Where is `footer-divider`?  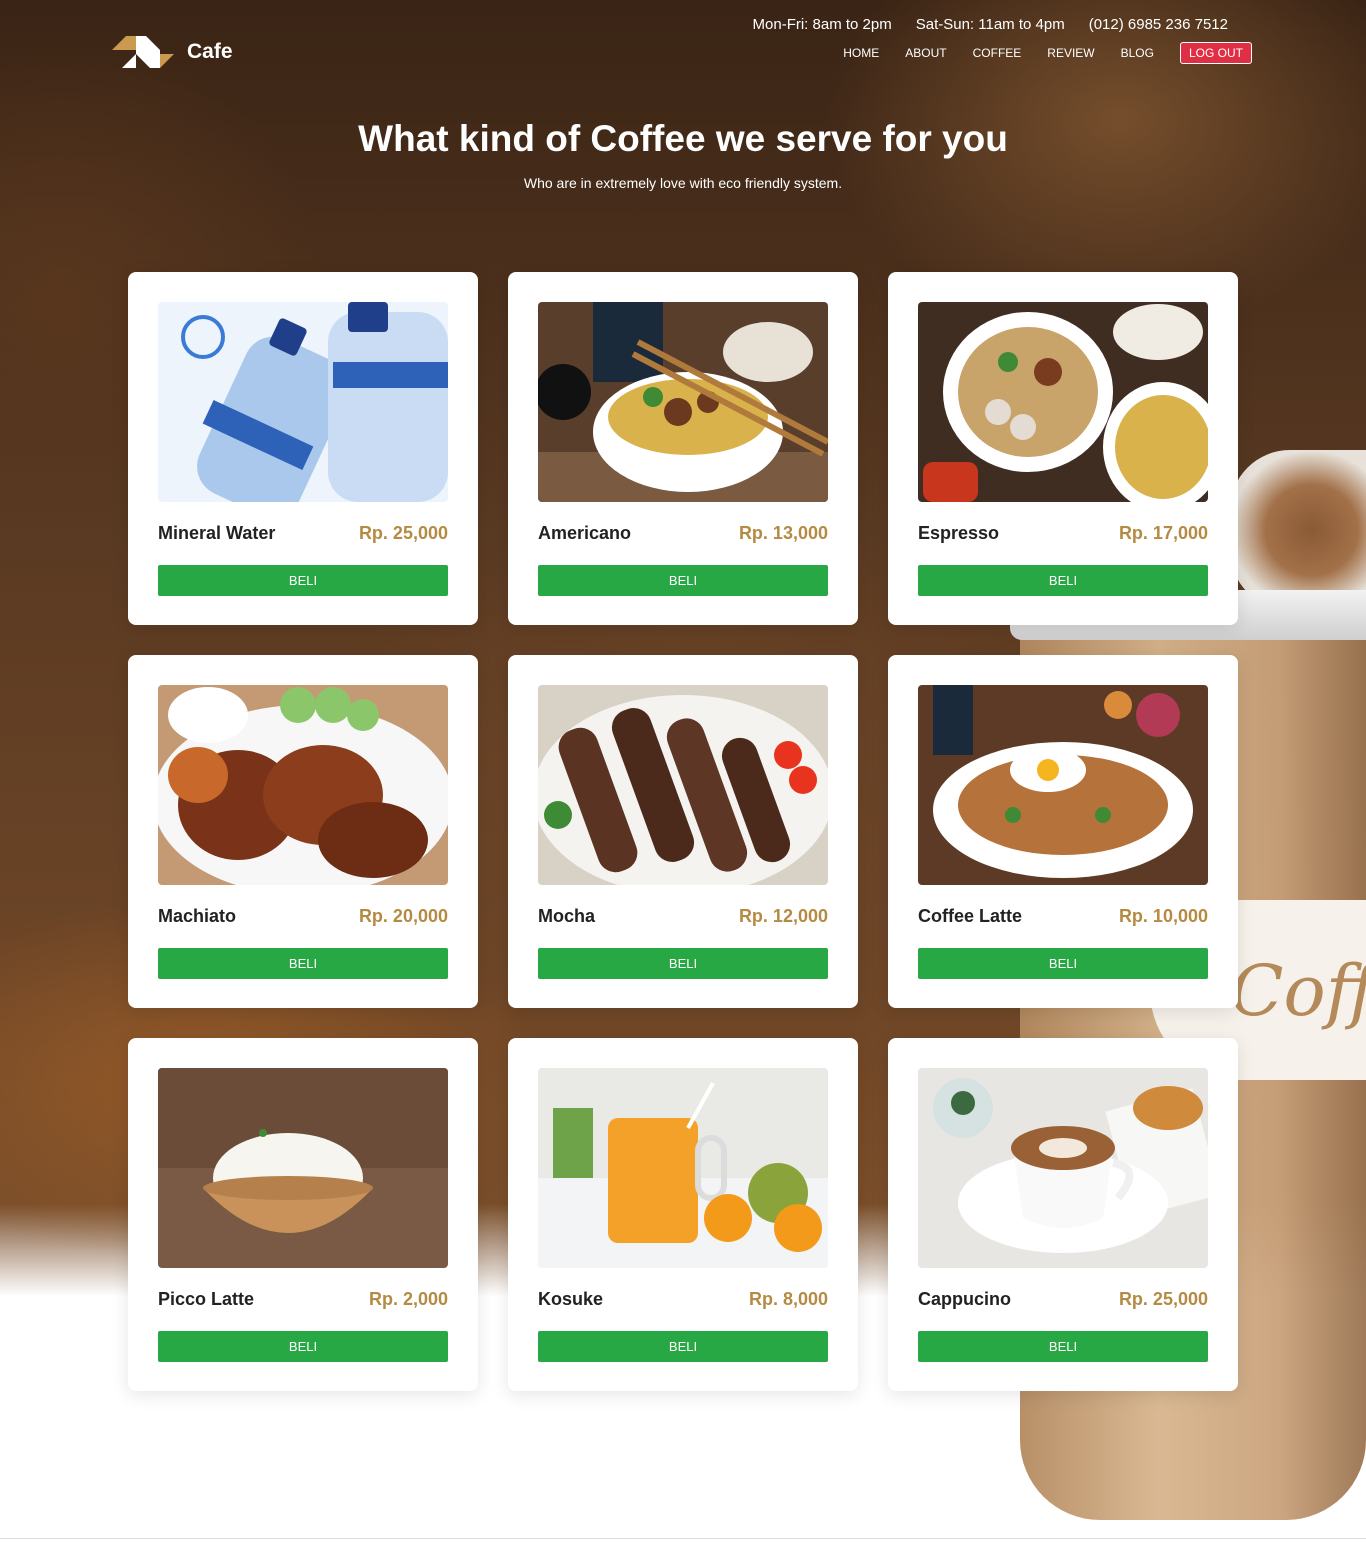
footer-divider is located at coordinates (683, 1538).